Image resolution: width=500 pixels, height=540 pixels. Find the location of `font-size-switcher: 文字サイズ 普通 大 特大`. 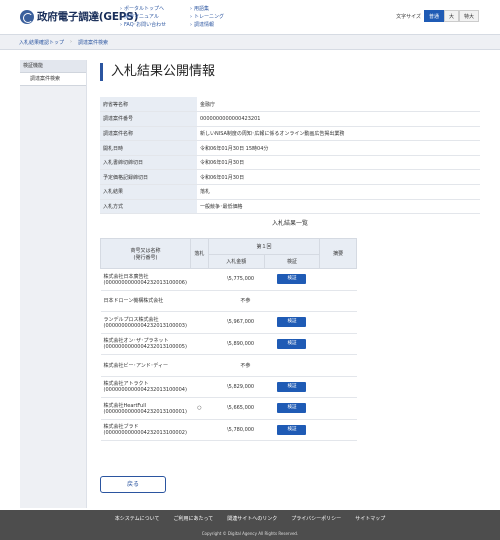

font-size-switcher: 文字サイズ 普通 大 特大 is located at coordinates (437, 16).